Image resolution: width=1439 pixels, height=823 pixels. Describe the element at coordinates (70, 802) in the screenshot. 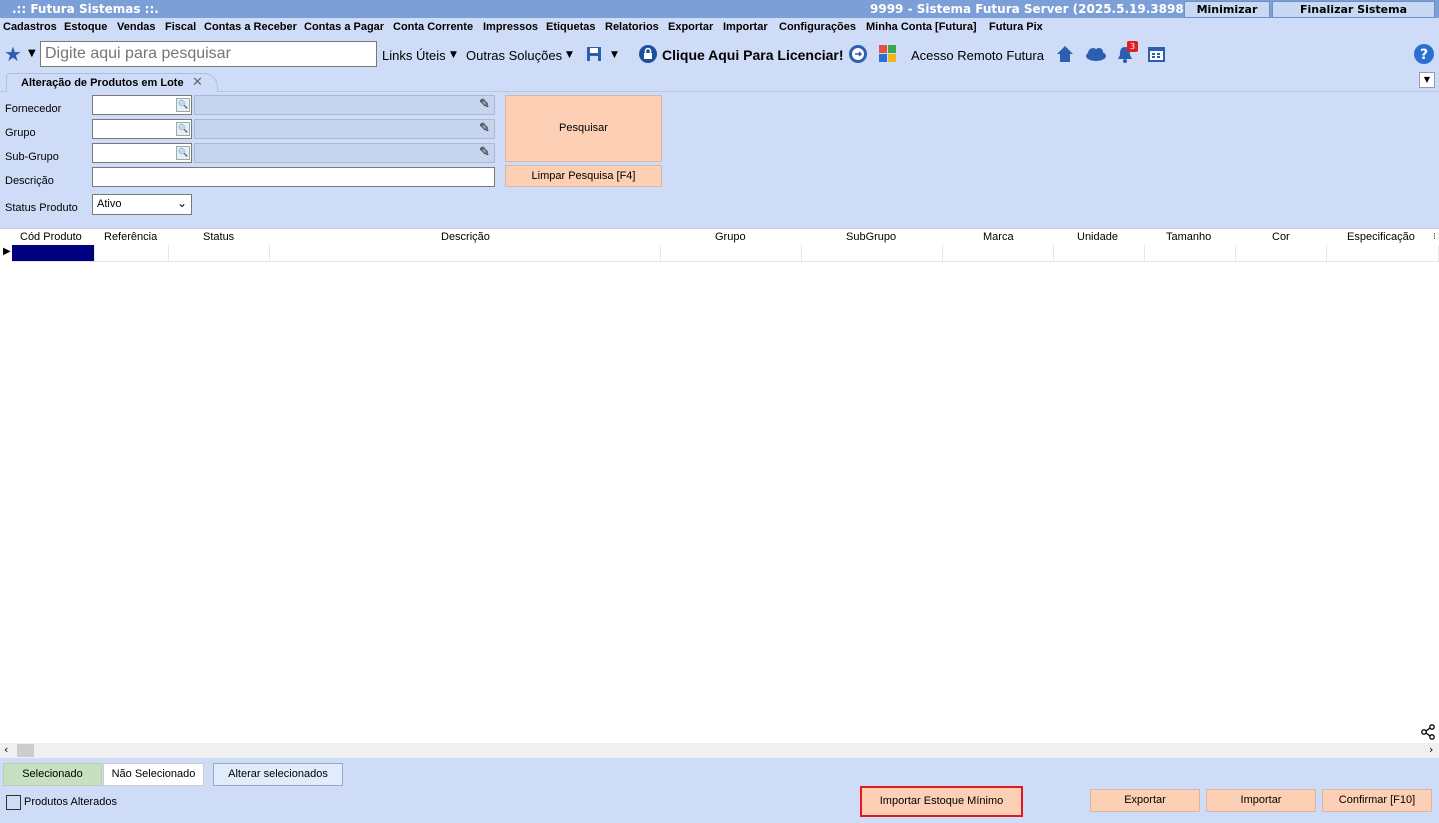

I see `produtos-alterados-label: Produtos Alterados` at that location.